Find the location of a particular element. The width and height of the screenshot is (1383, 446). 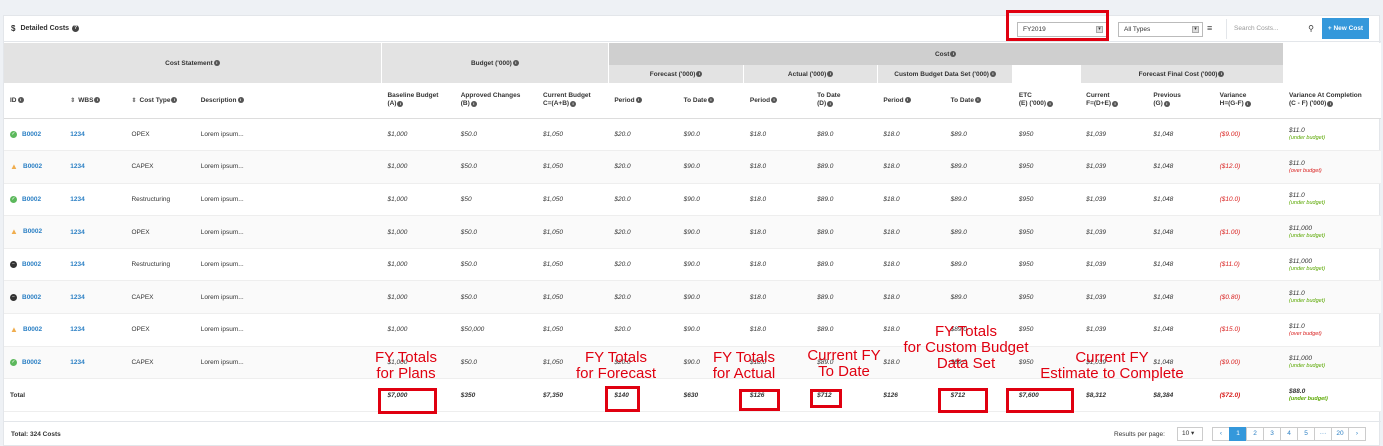

cell-vac: $11.0 (under budget) is located at coordinates (1332, 200).